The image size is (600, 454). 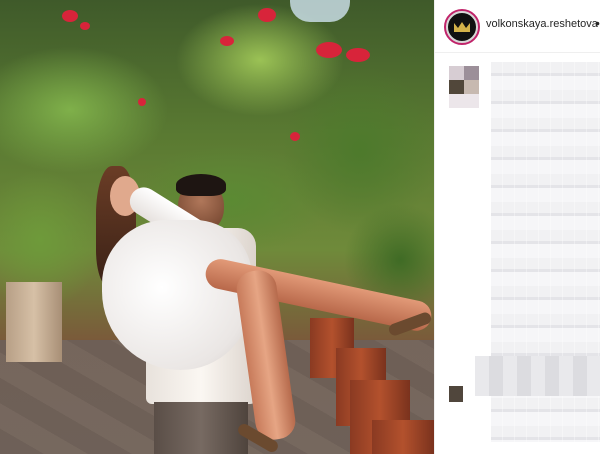 I want to click on pixelated-comment, so click(x=537, y=376).